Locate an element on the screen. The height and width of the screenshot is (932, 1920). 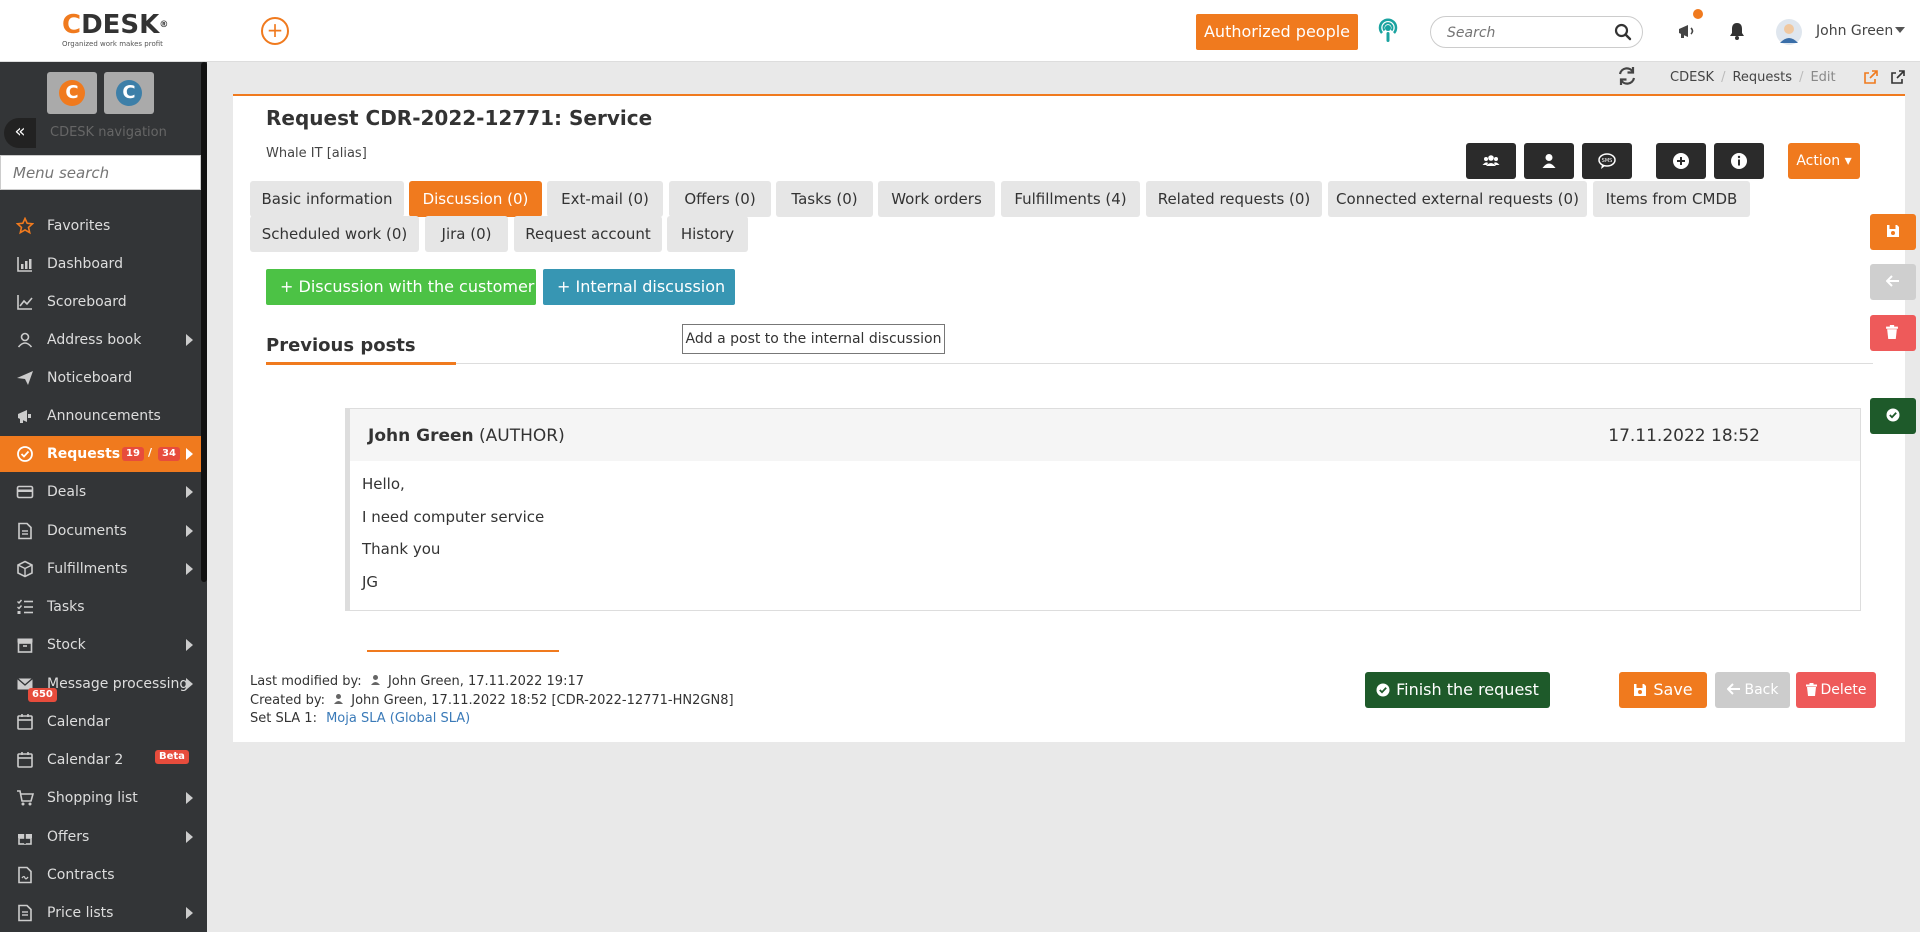
tab-request-account: Request account is located at coordinates (588, 234).